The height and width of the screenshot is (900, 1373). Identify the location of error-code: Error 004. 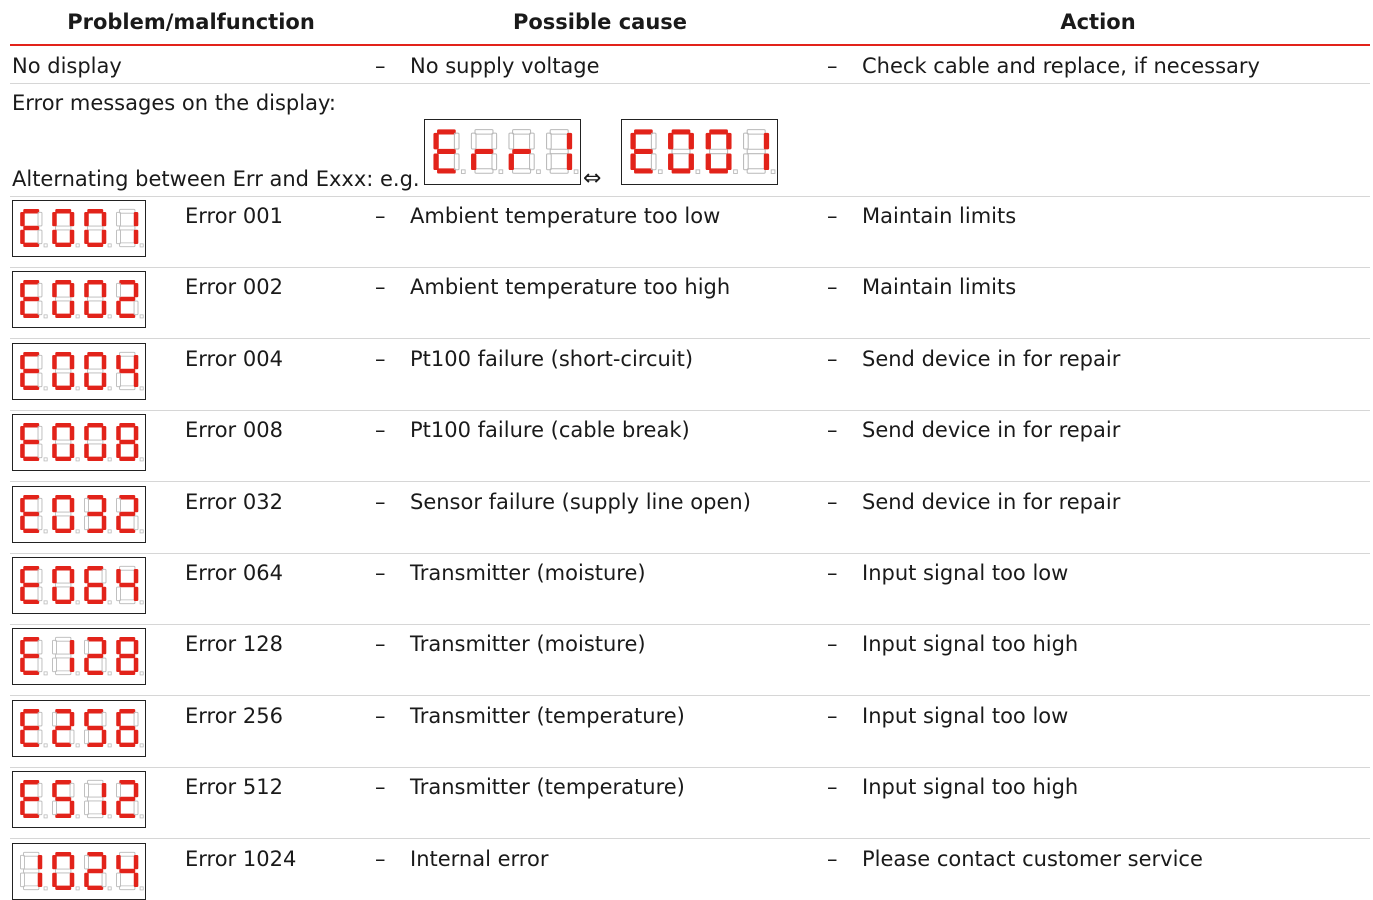
(234, 359).